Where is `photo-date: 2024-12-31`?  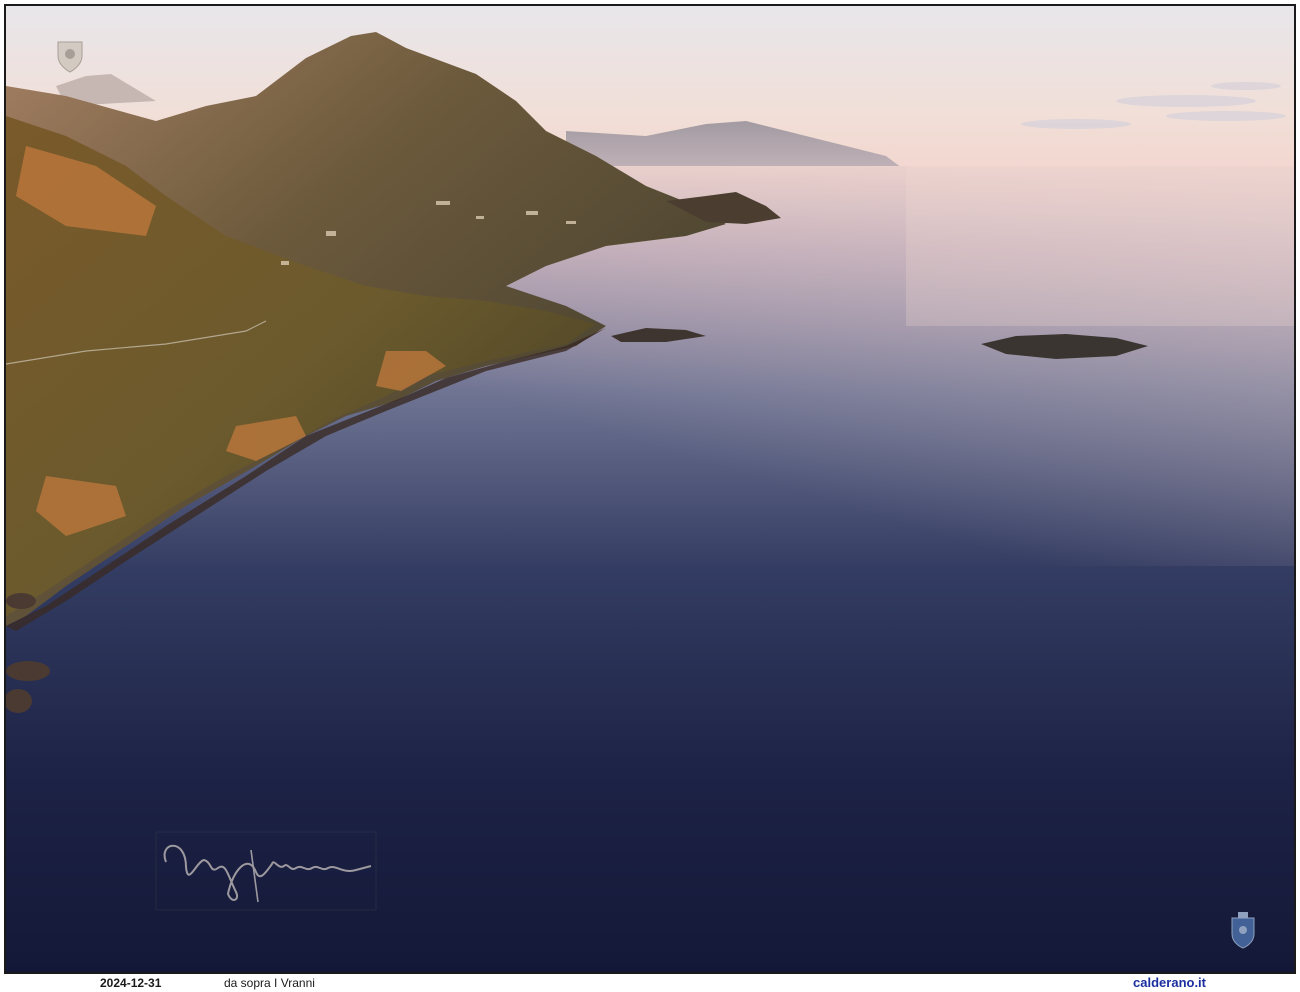 photo-date: 2024-12-31 is located at coordinates (131, 983).